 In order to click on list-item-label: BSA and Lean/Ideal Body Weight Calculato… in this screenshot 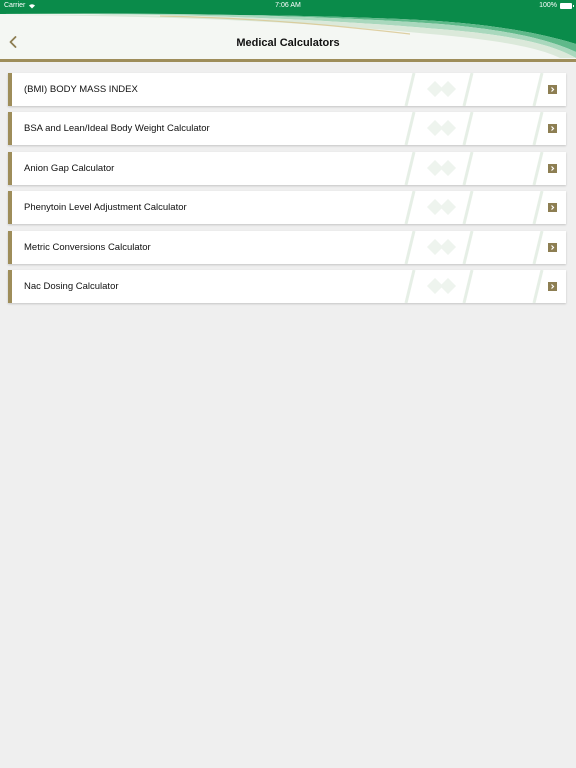, I will do `click(117, 129)`.